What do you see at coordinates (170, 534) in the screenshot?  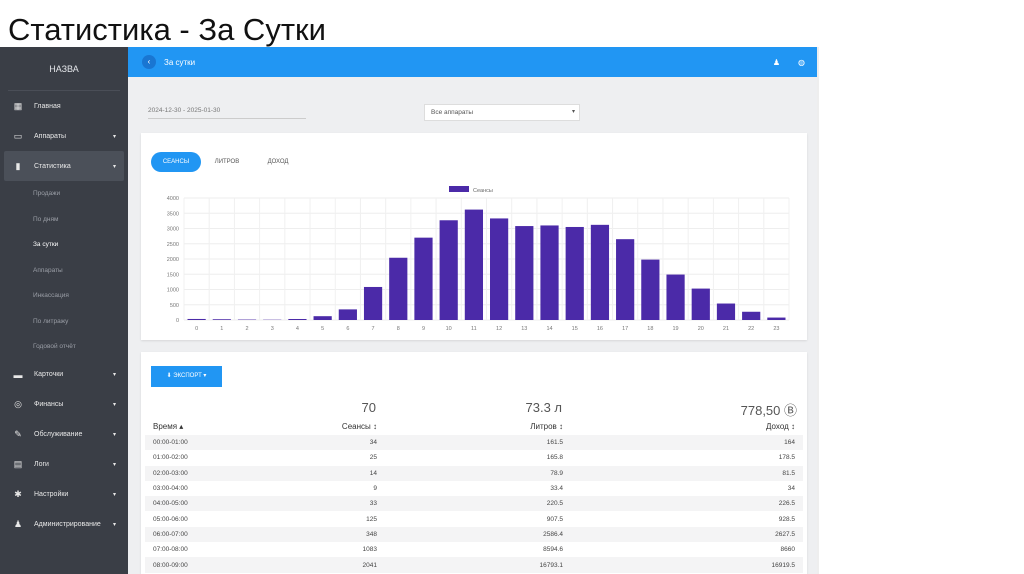 I see `table-cell: 06:00-07:00` at bounding box center [170, 534].